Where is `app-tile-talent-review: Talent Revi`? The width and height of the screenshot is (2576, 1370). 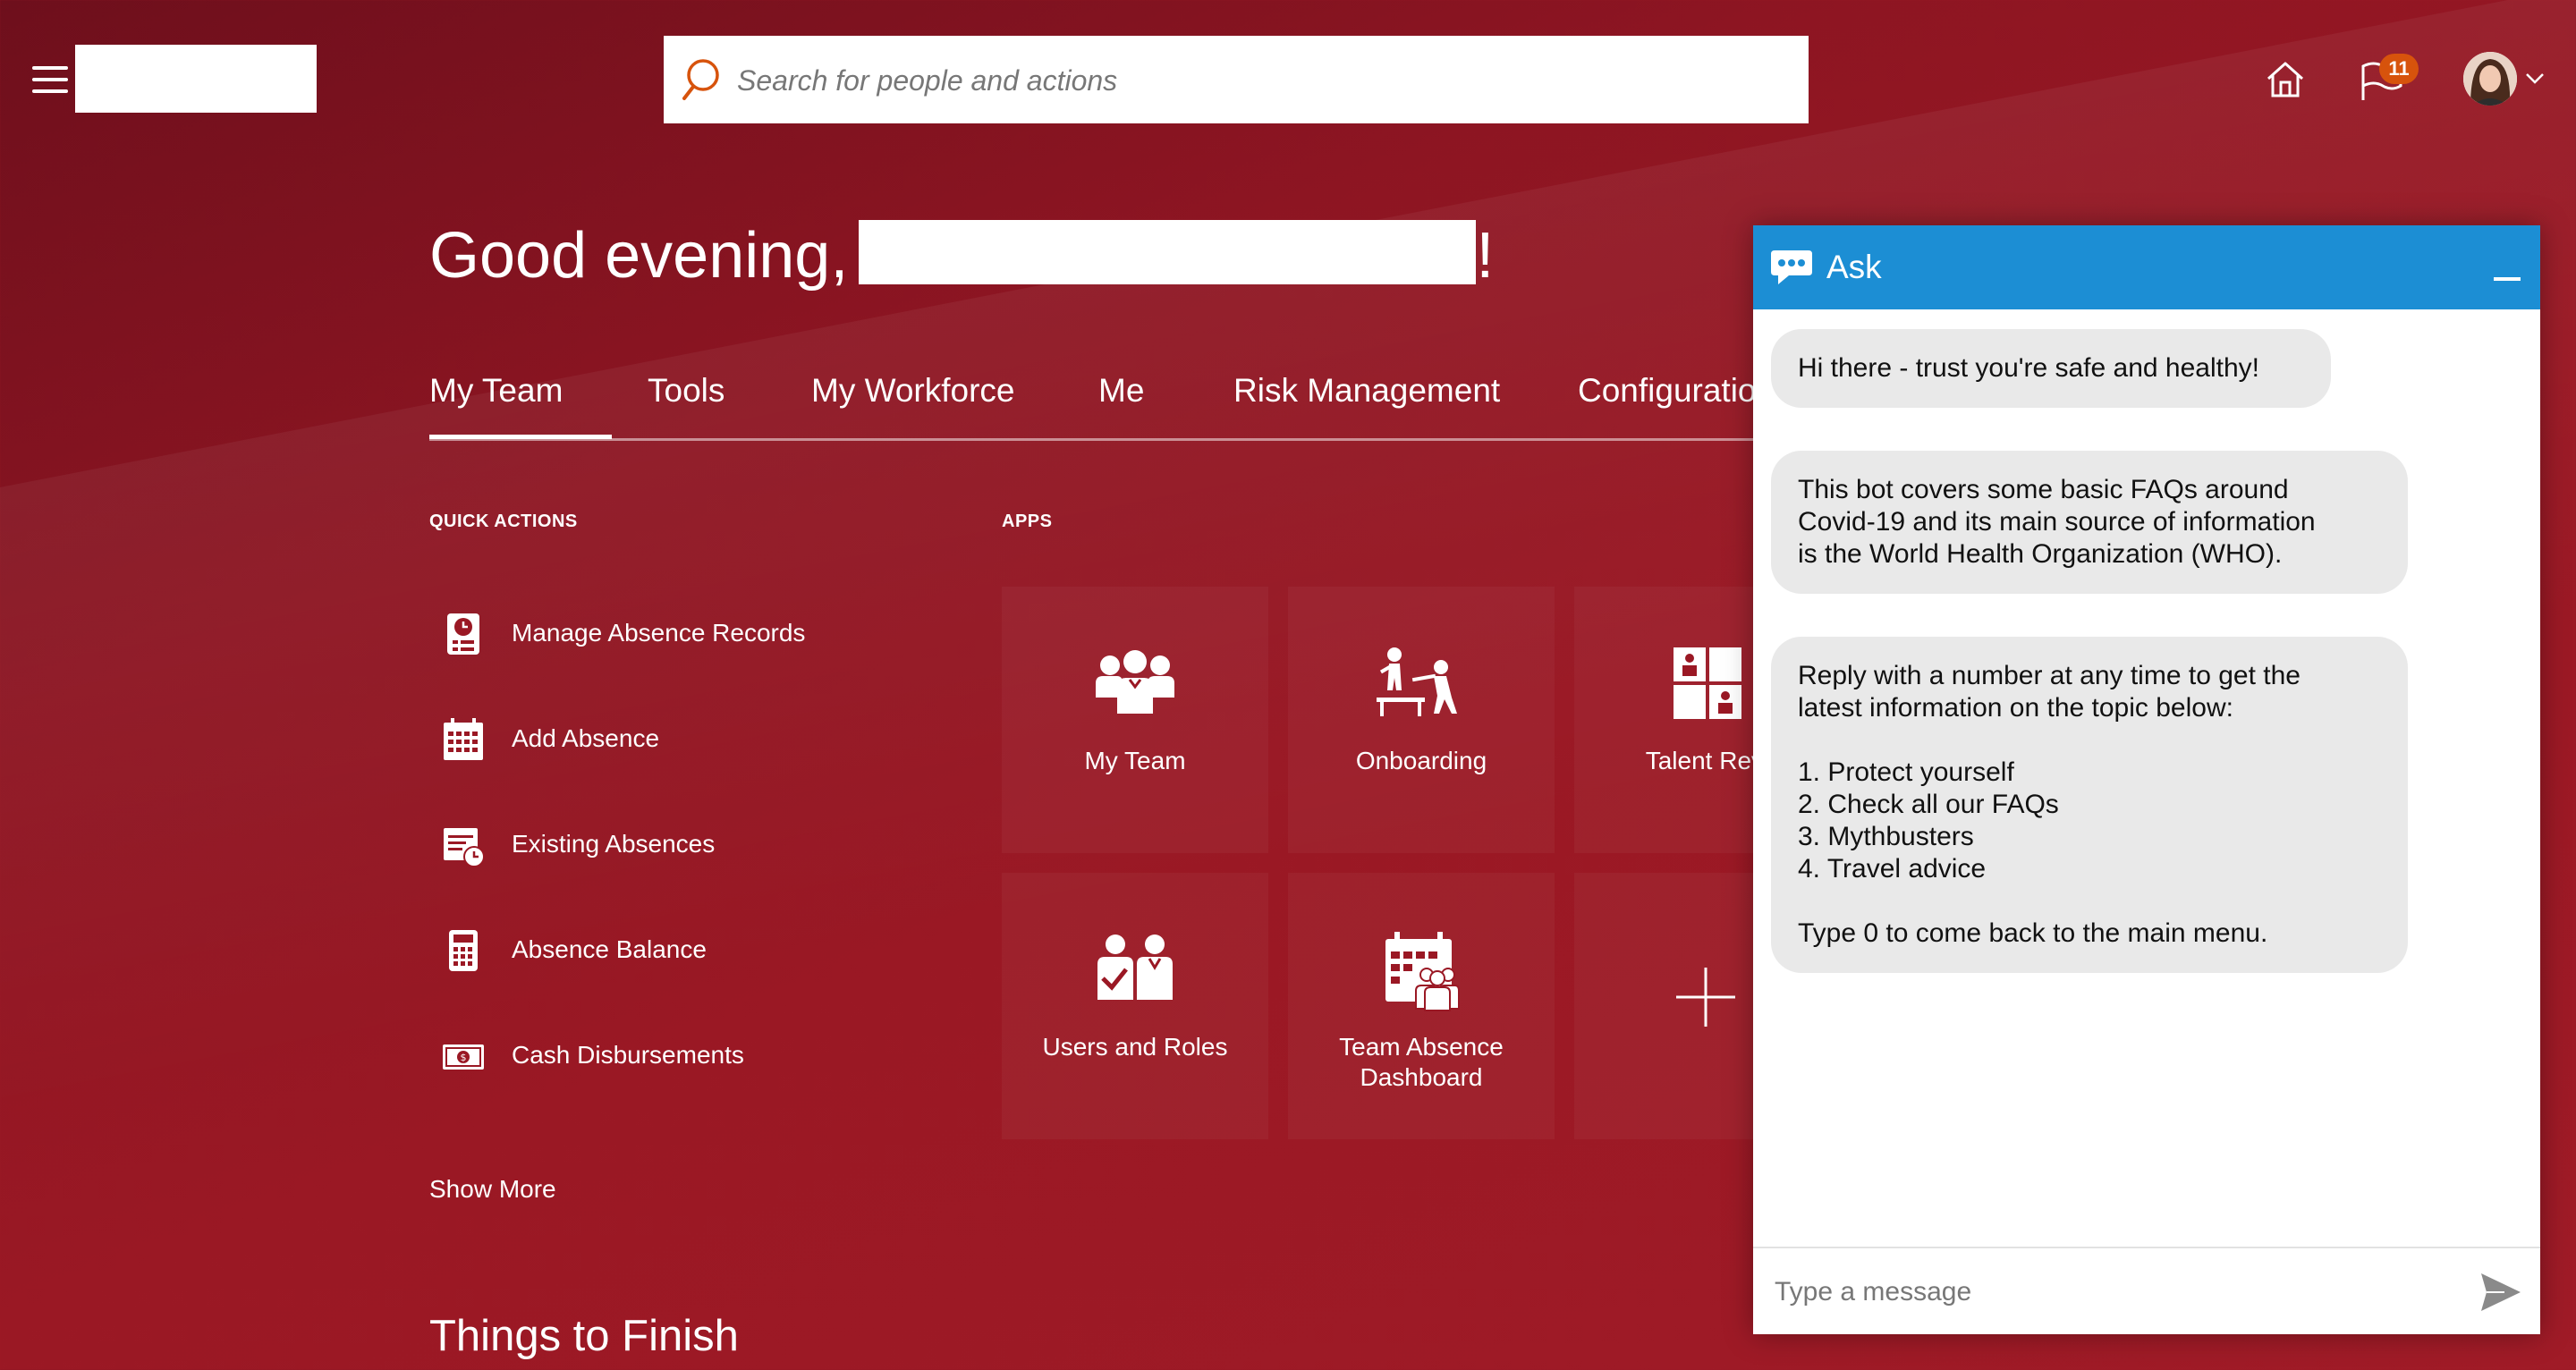
app-tile-talent-review: Talent Revi is located at coordinates (1671, 720).